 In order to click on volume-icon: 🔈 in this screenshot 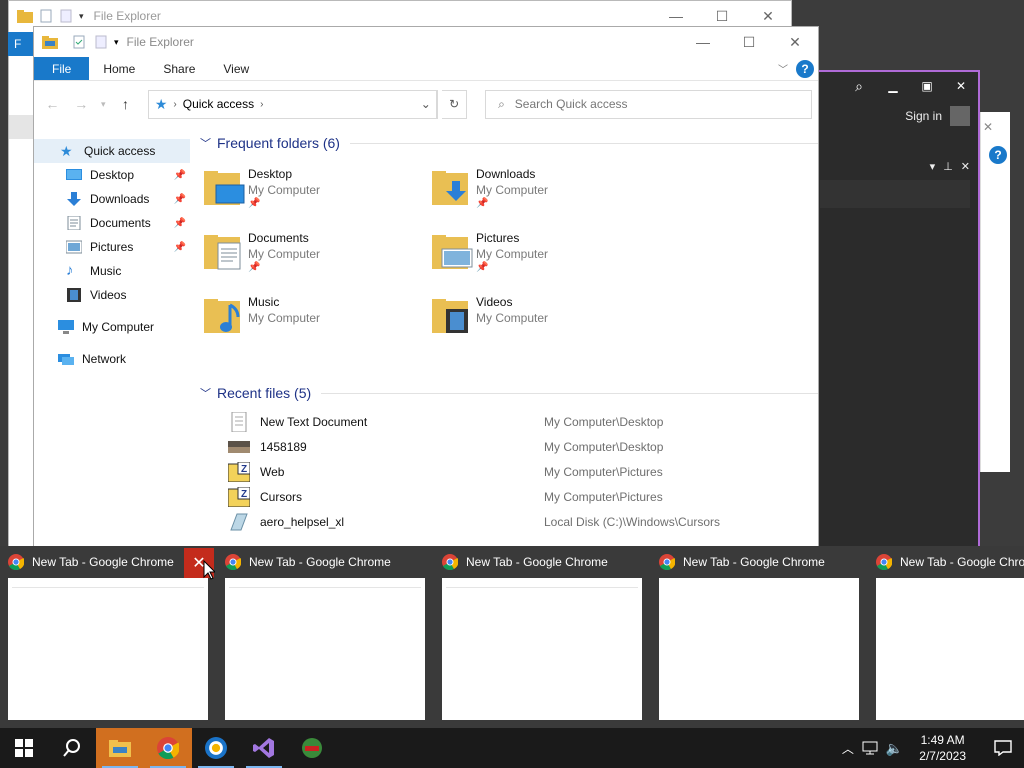, I will do `click(894, 748)`.